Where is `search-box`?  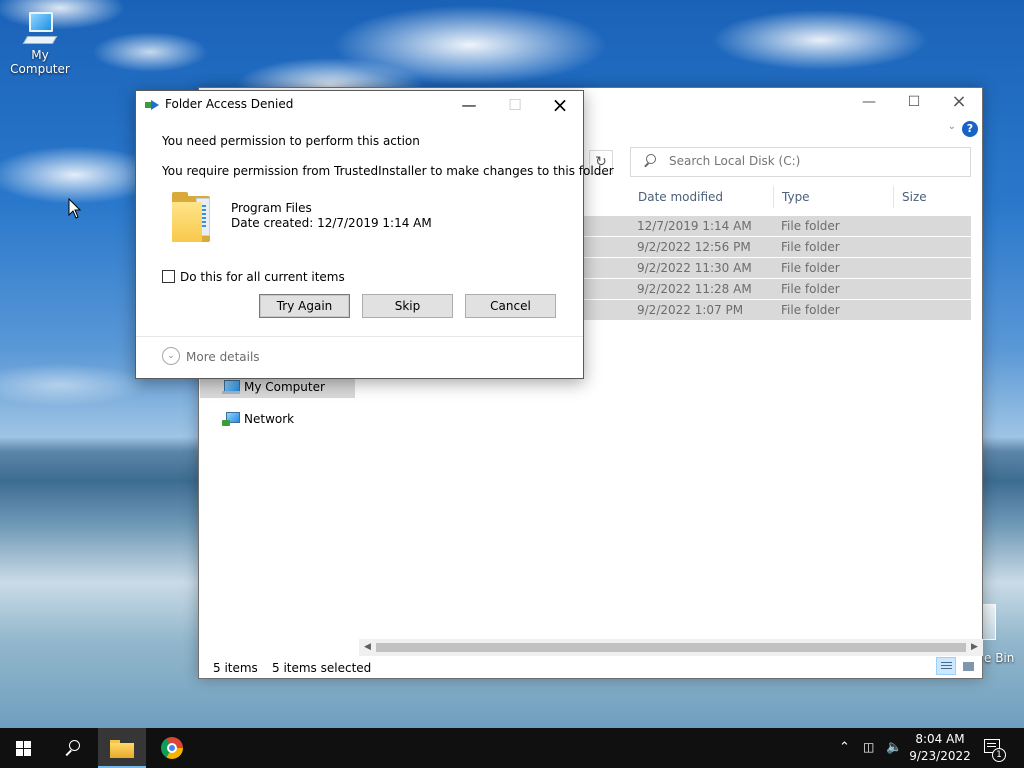
search-box is located at coordinates (800, 162).